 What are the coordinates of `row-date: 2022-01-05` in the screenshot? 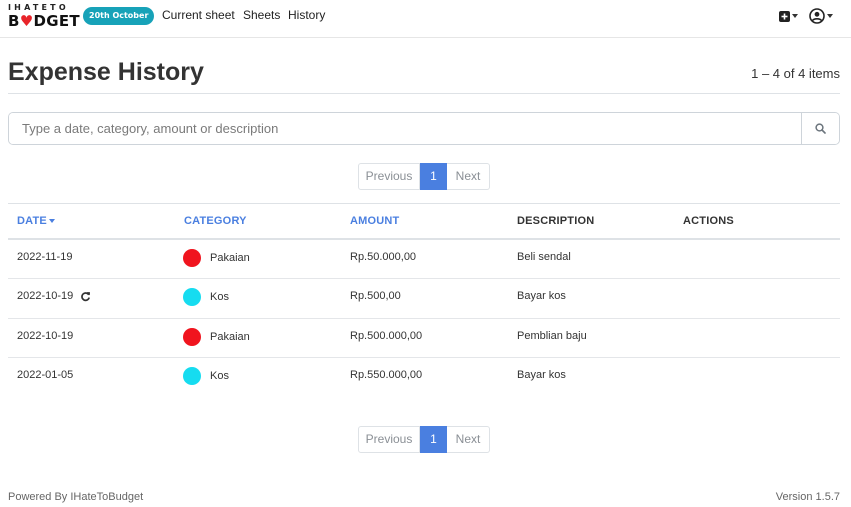 It's located at (45, 375).